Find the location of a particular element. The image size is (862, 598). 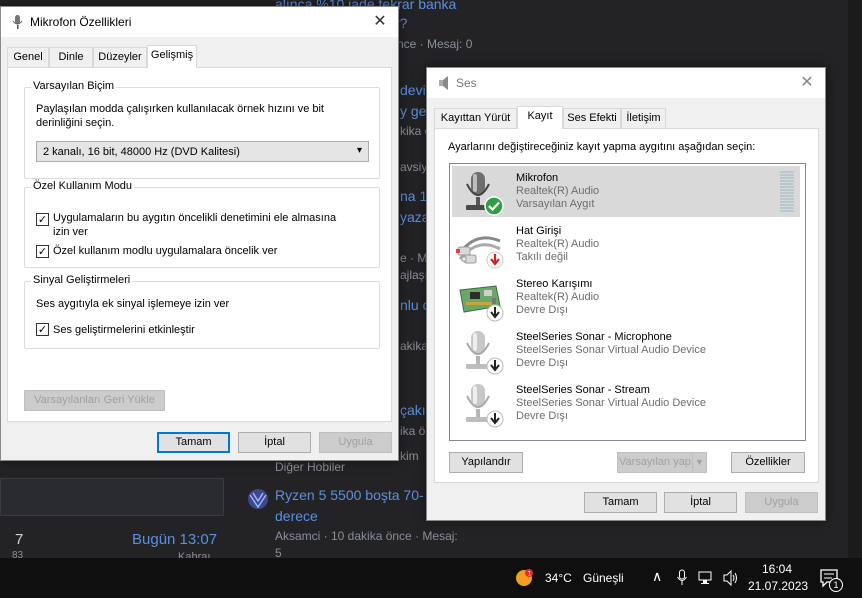

tab-sound-effects: Ses Efekti is located at coordinates (592, 118).